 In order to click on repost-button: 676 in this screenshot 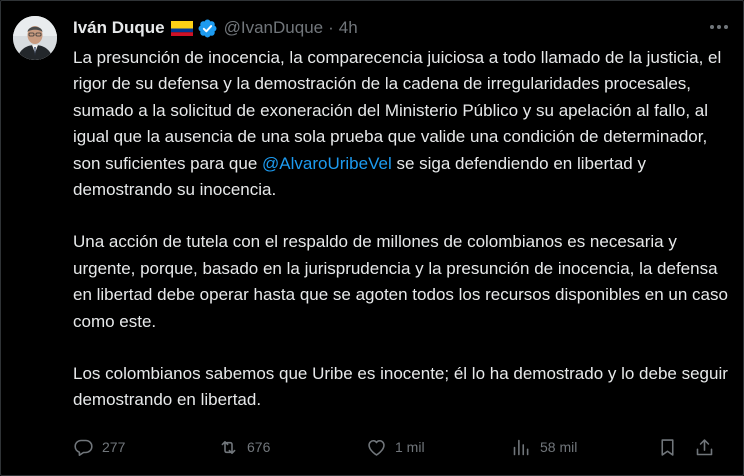, I will do `click(244, 447)`.